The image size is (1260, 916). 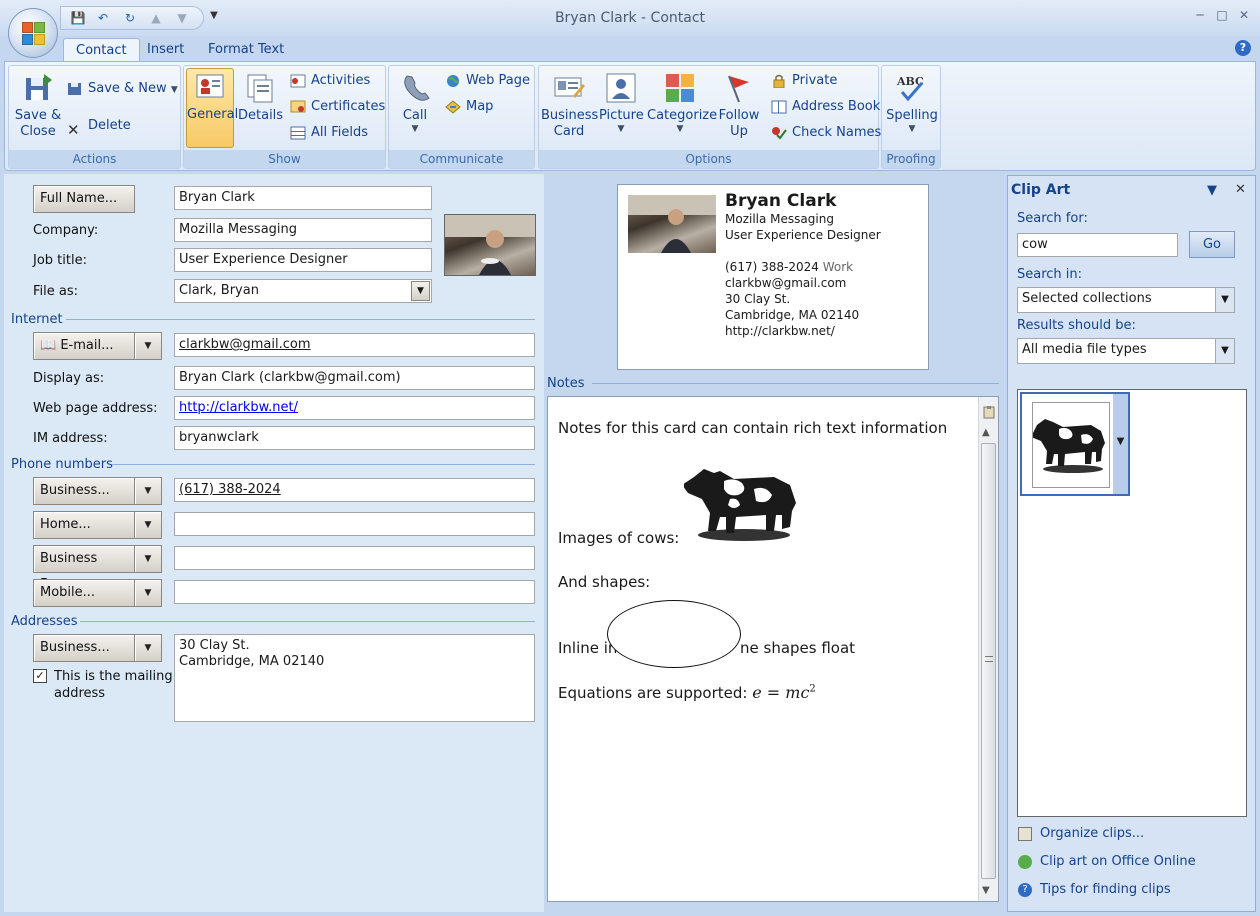 What do you see at coordinates (303, 291) in the screenshot?
I see `file-as-select: Clark, Bryan` at bounding box center [303, 291].